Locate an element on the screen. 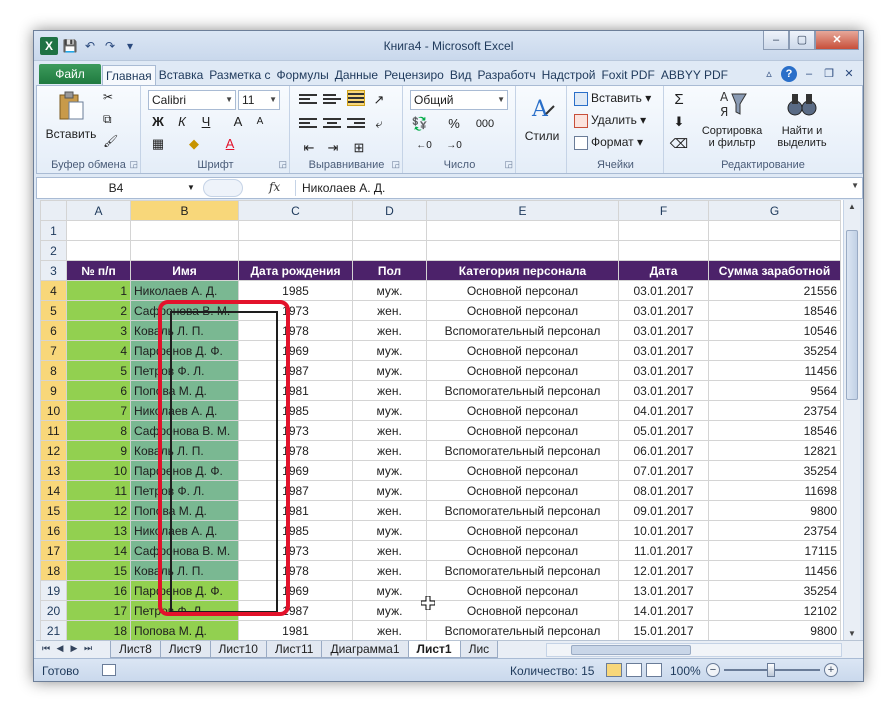 This screenshot has height=715, width=896. align-middle-icon is located at coordinates (332, 100).